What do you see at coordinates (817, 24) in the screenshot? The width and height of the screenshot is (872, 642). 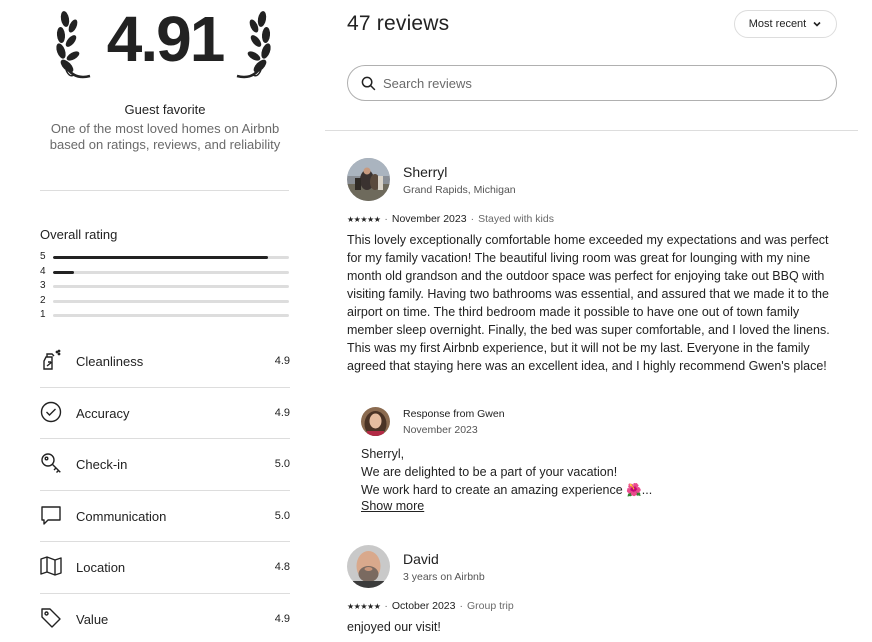 I see `chevron-down-icon` at bounding box center [817, 24].